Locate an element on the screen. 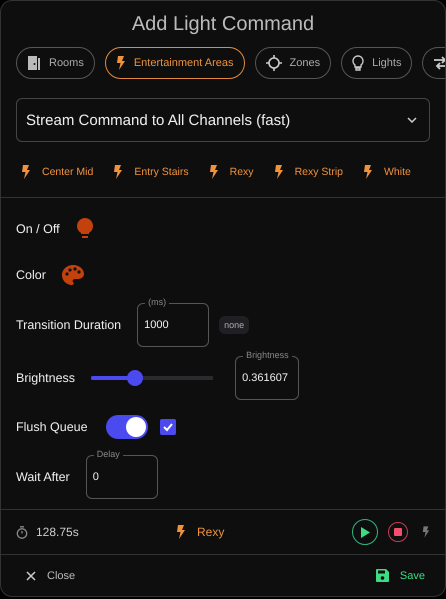  none-chip: none is located at coordinates (234, 325).